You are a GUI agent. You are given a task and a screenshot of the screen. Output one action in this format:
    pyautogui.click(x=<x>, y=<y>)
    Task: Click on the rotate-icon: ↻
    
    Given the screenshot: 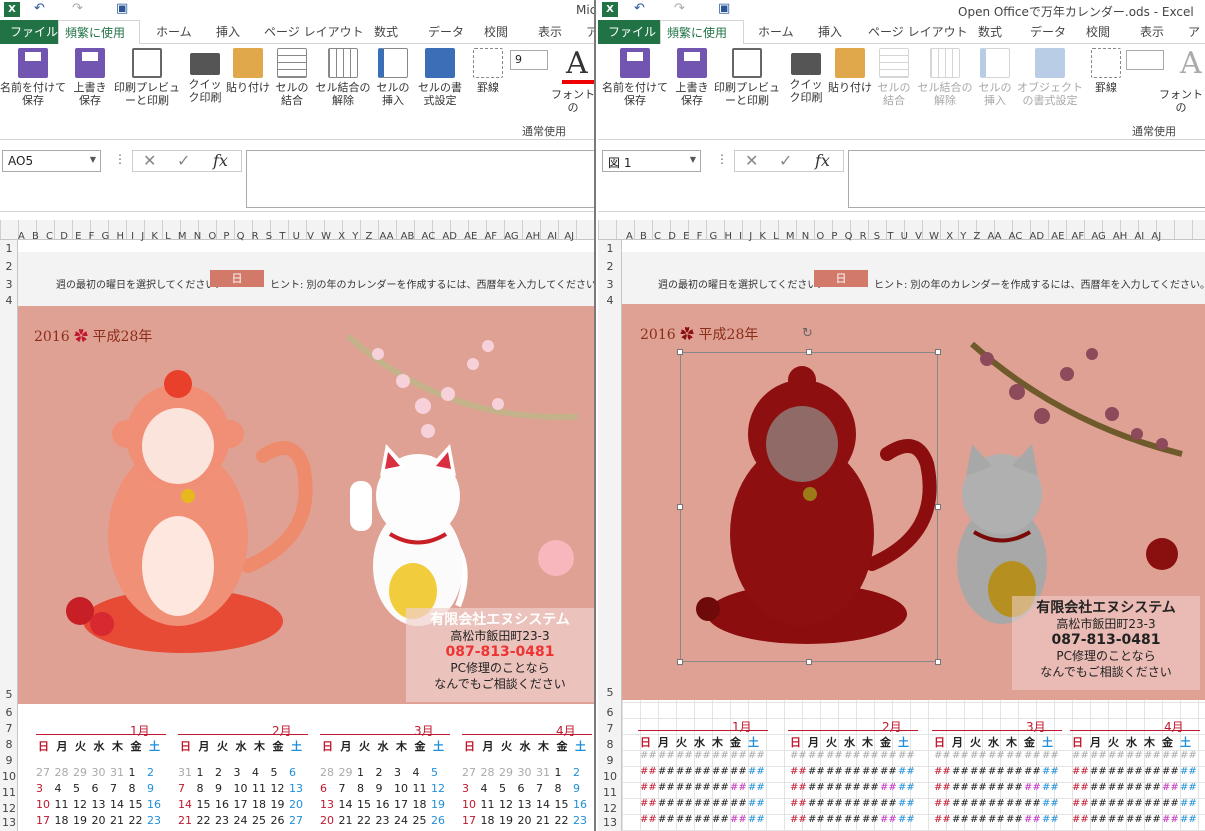 What is the action you would take?
    pyautogui.click(x=807, y=333)
    